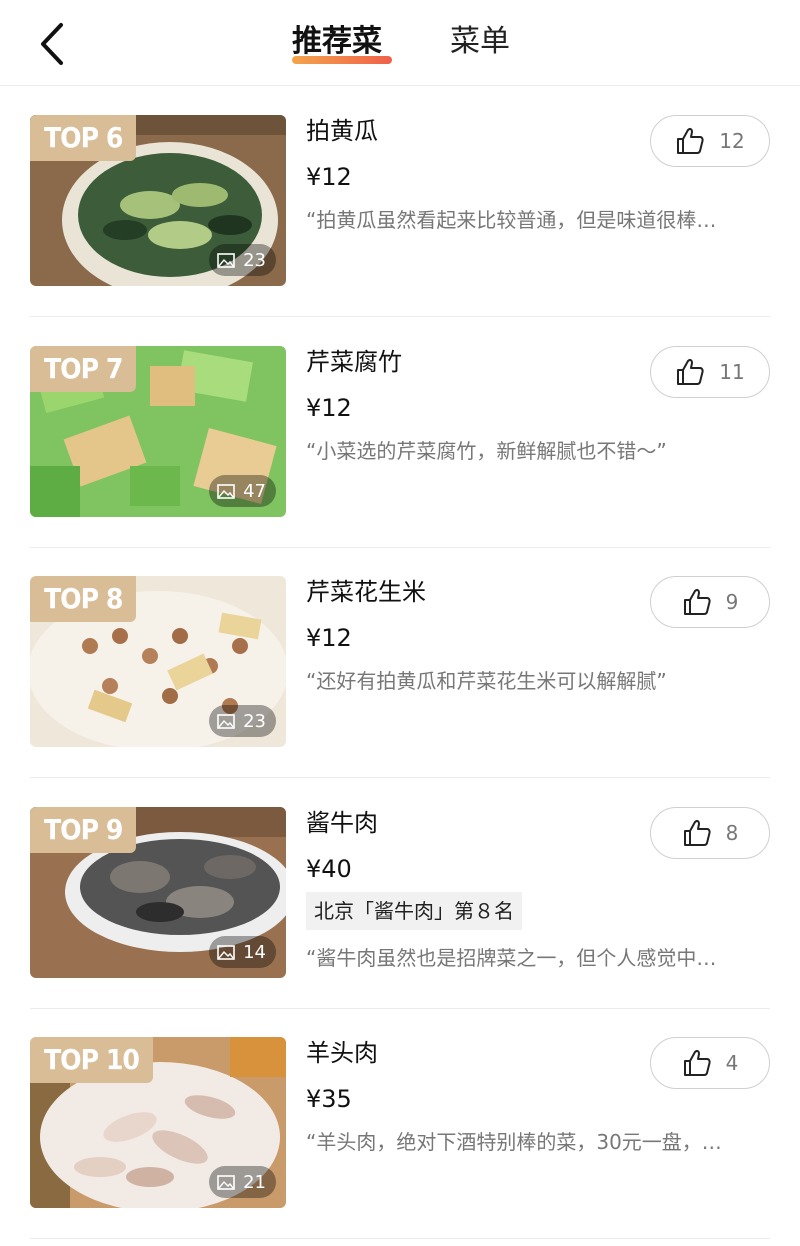  What do you see at coordinates (242, 952) in the screenshot?
I see `photo-count-badge: 14` at bounding box center [242, 952].